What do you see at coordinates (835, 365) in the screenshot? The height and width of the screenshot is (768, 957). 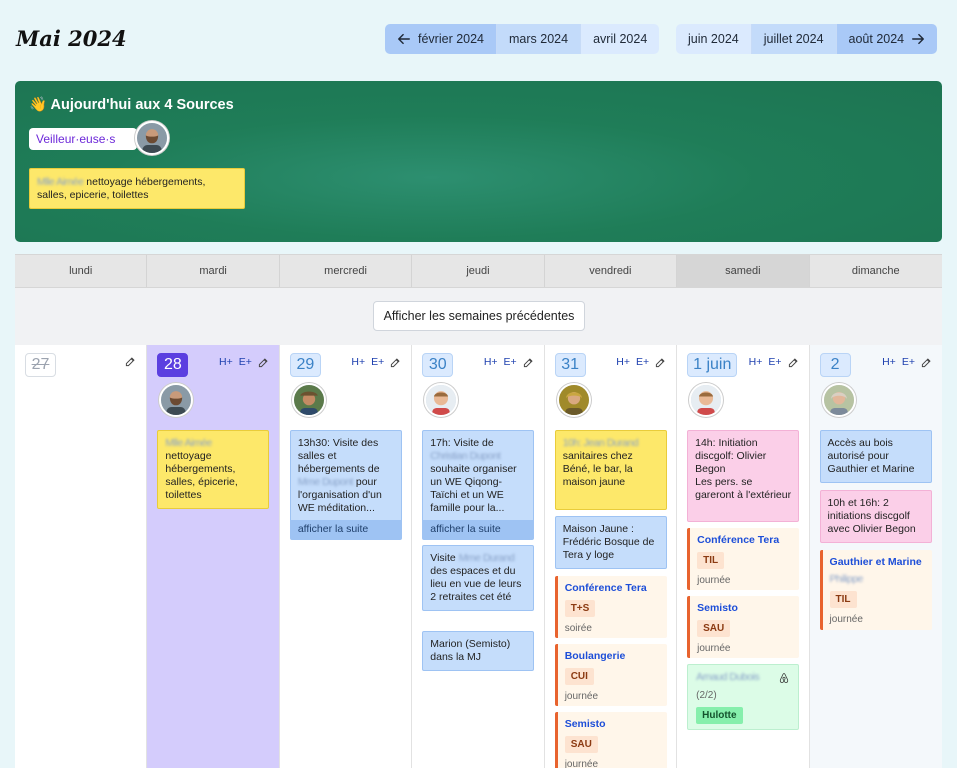 I see `date-badge: 2` at bounding box center [835, 365].